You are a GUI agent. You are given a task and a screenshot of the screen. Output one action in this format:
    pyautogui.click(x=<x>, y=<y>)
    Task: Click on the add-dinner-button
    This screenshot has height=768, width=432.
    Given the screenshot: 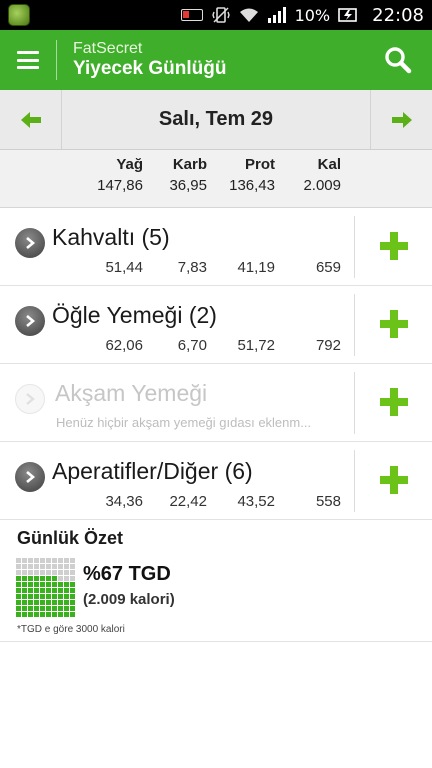 What is the action you would take?
    pyautogui.click(x=394, y=402)
    